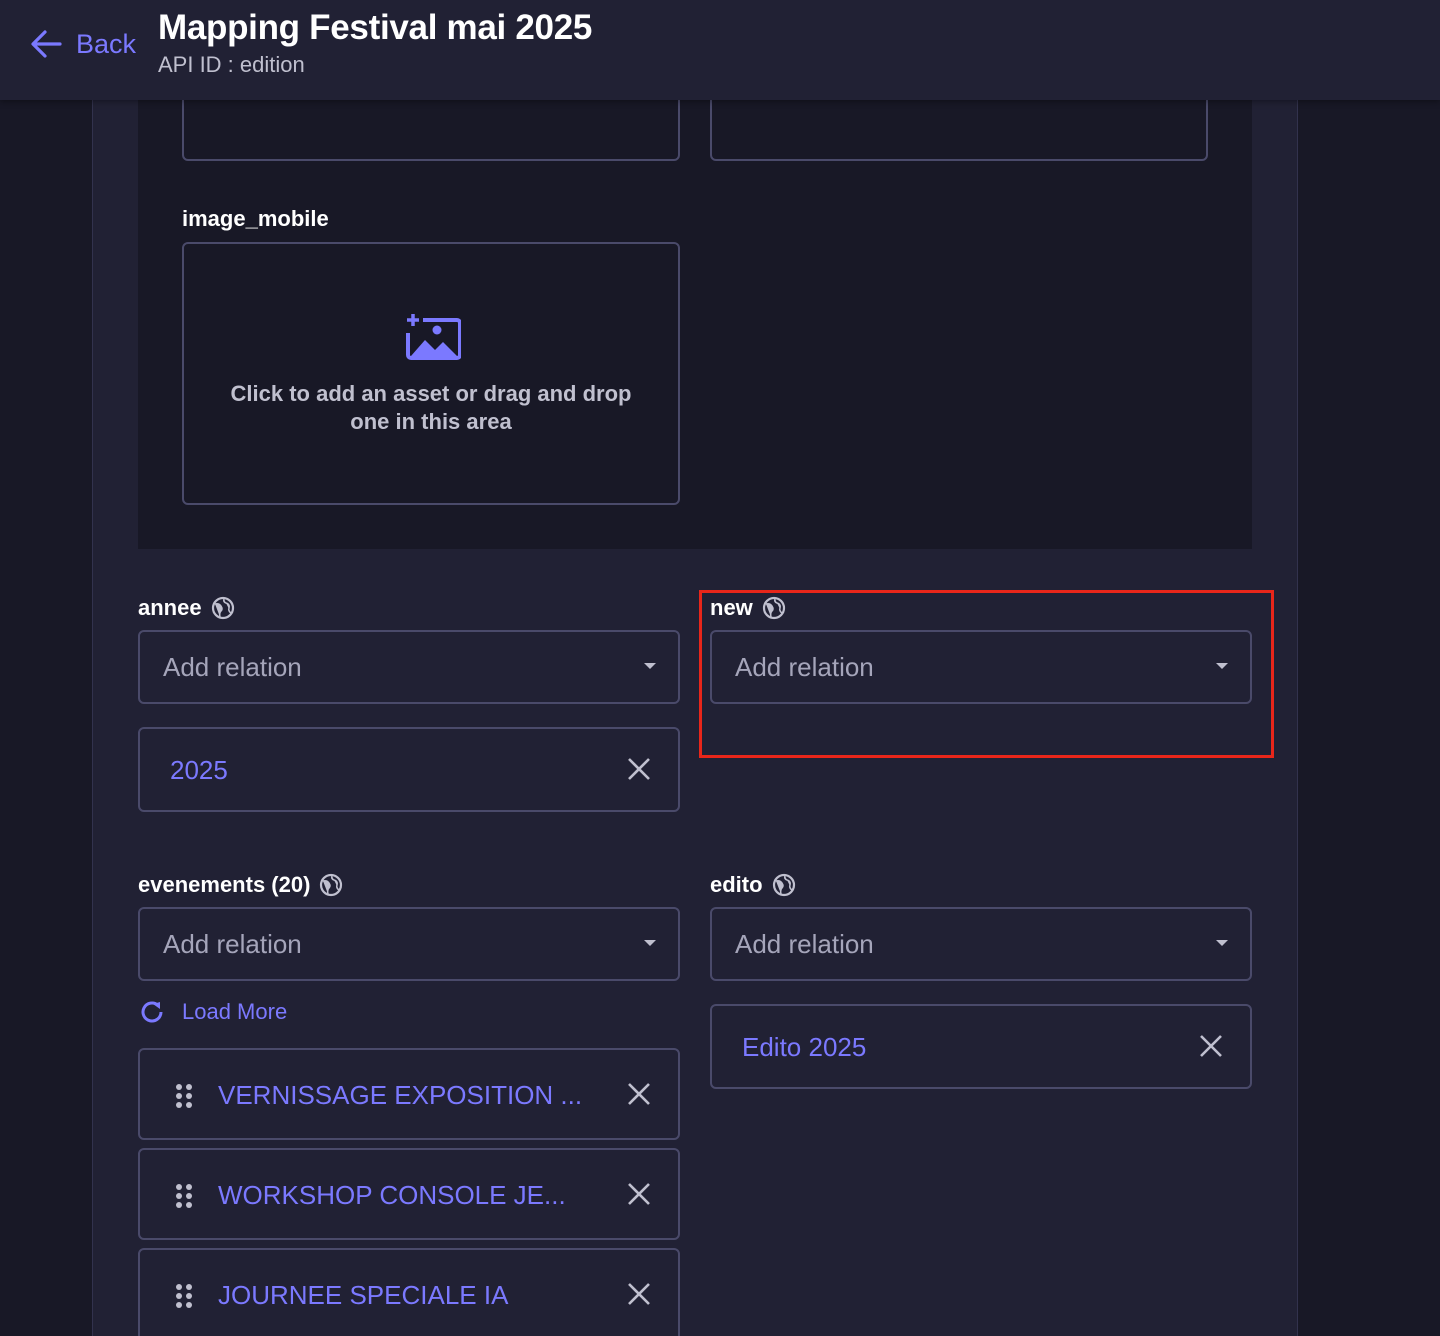  Describe the element at coordinates (804, 1047) in the screenshot. I see `edito-relation-link: Edito 2025` at that location.